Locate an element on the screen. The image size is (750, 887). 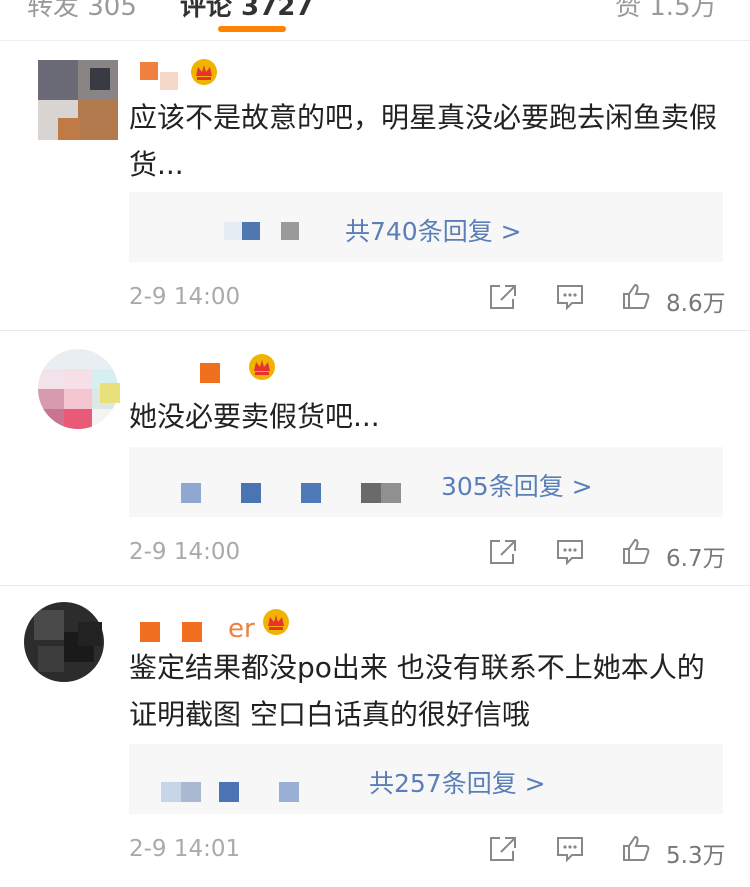
replies-box: 305条回复 > is located at coordinates (426, 482).